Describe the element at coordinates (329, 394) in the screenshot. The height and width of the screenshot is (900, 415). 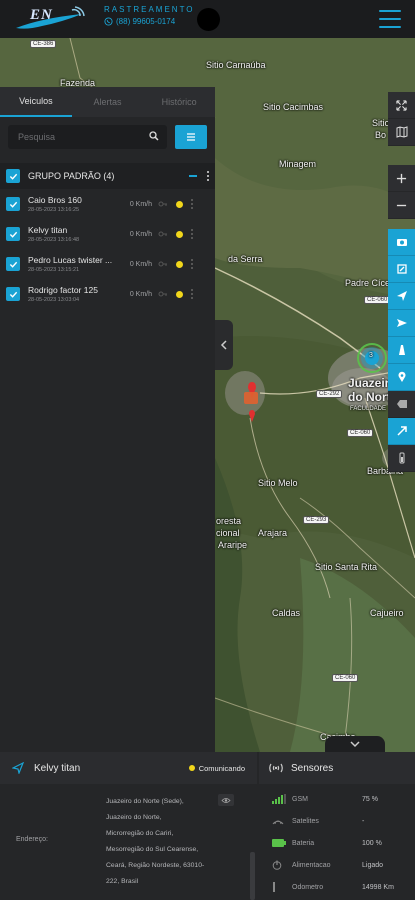
I see `road-shield: CE-292` at that location.